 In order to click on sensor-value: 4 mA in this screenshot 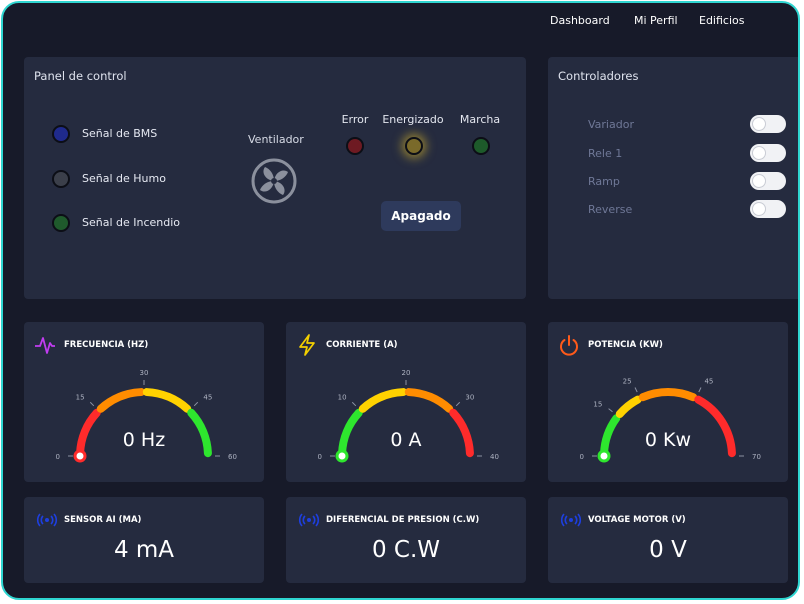, I will do `click(144, 550)`.